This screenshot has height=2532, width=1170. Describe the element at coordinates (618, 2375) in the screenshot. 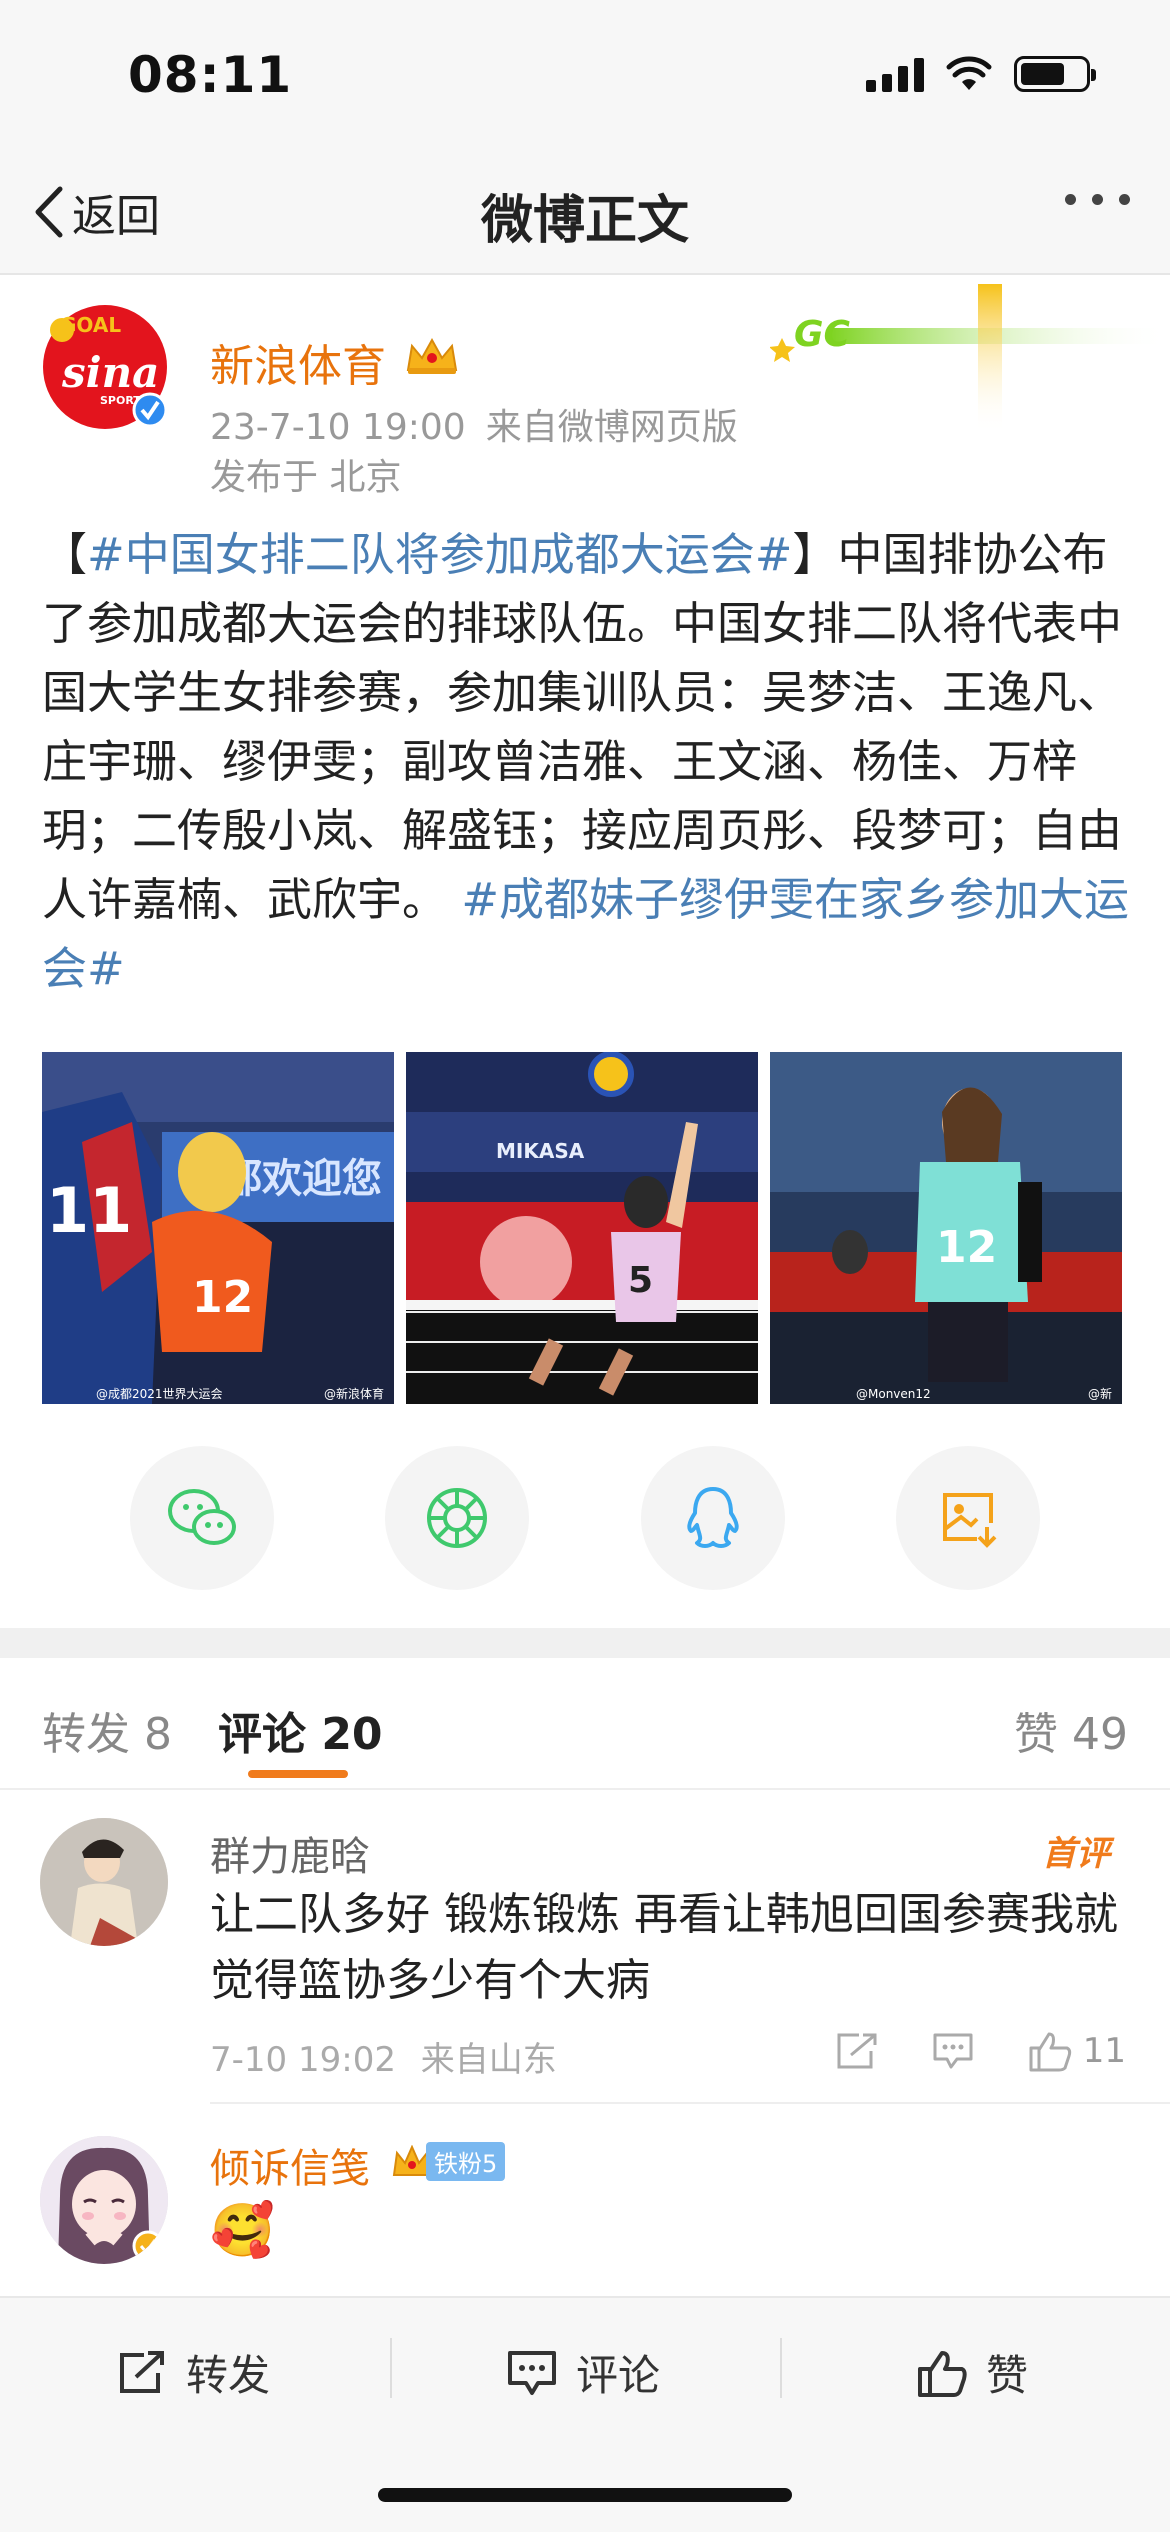

I see `comment-label: 评论` at that location.